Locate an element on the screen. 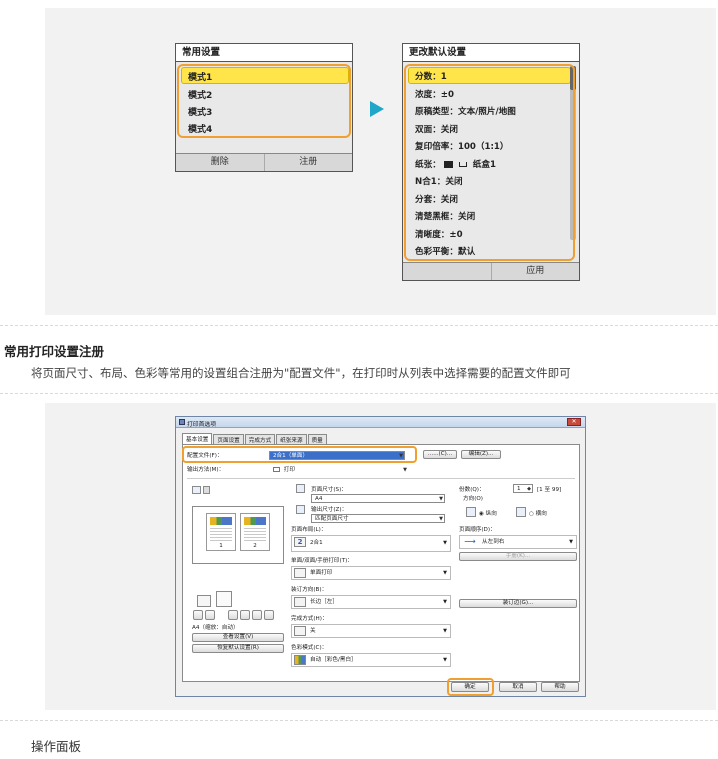  apply-button: 应用 is located at coordinates (535, 271).